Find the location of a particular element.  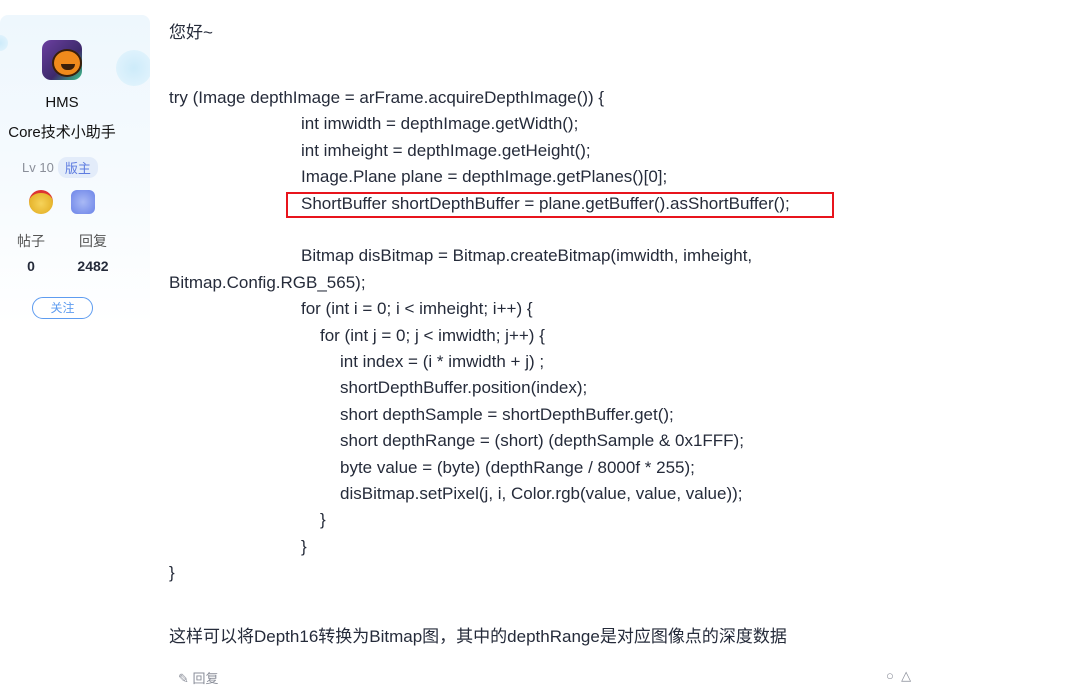

reply-icon: ✎ is located at coordinates (185, 678).